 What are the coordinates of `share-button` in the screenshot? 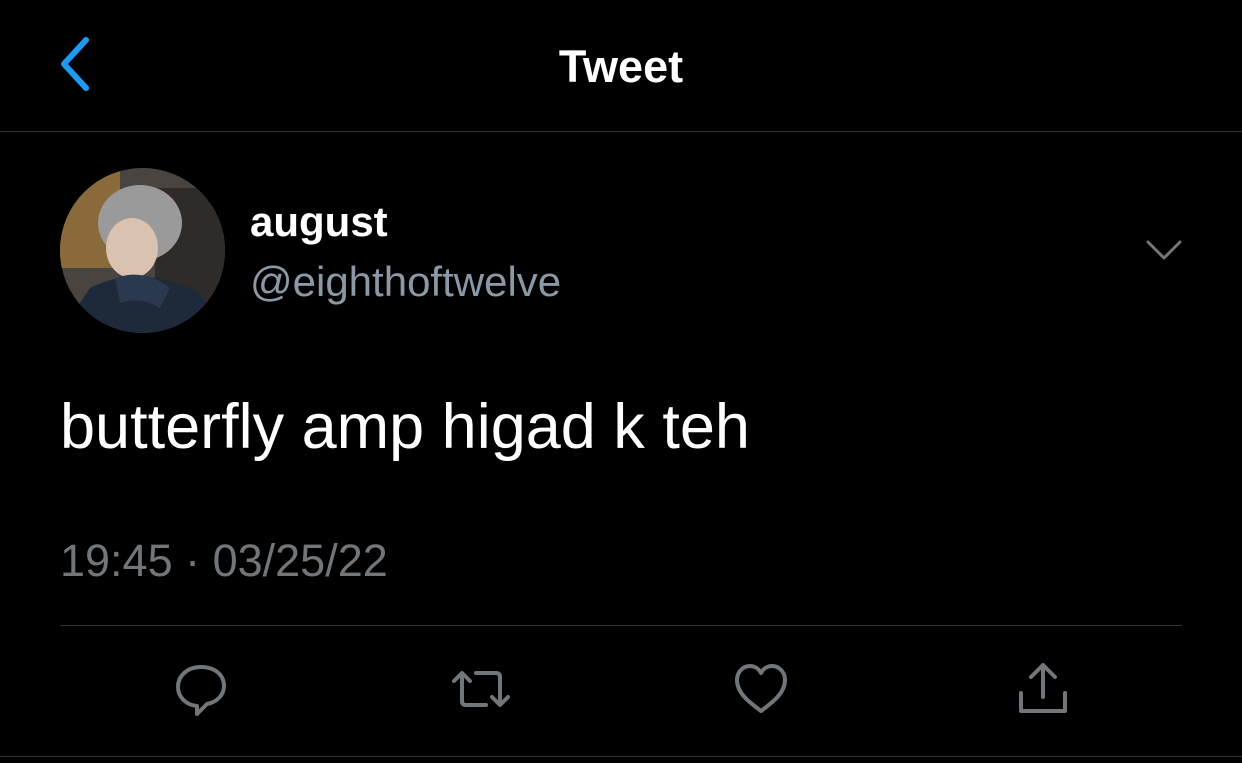 It's located at (1043, 691).